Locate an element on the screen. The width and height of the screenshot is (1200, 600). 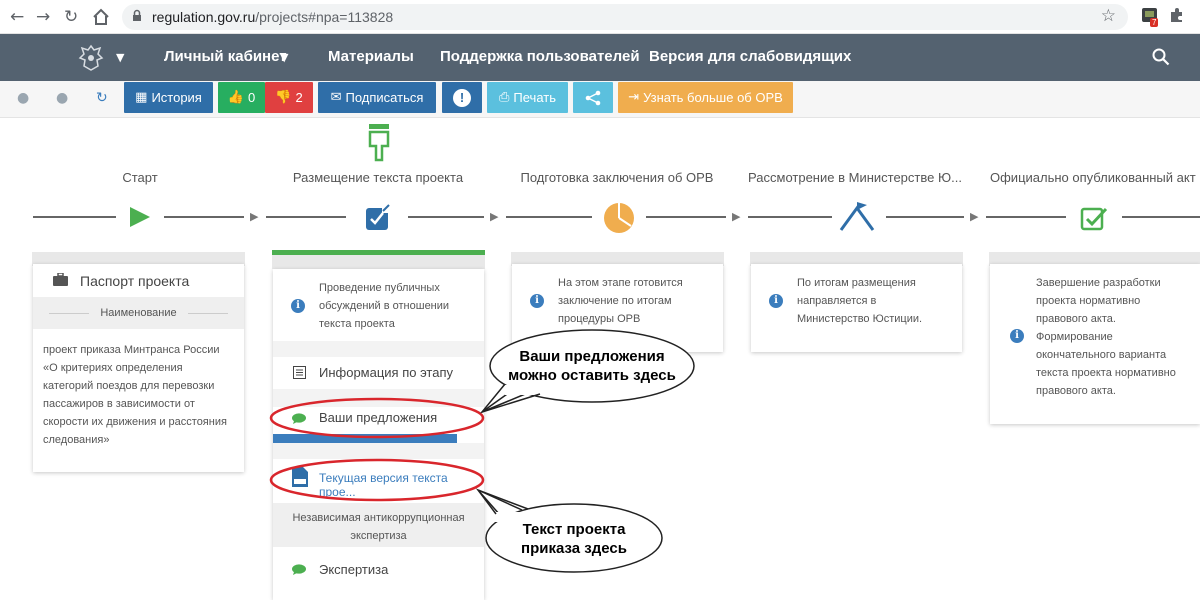
text-callout-text: Текст проекта приказа здесь is located at coordinates (574, 539).